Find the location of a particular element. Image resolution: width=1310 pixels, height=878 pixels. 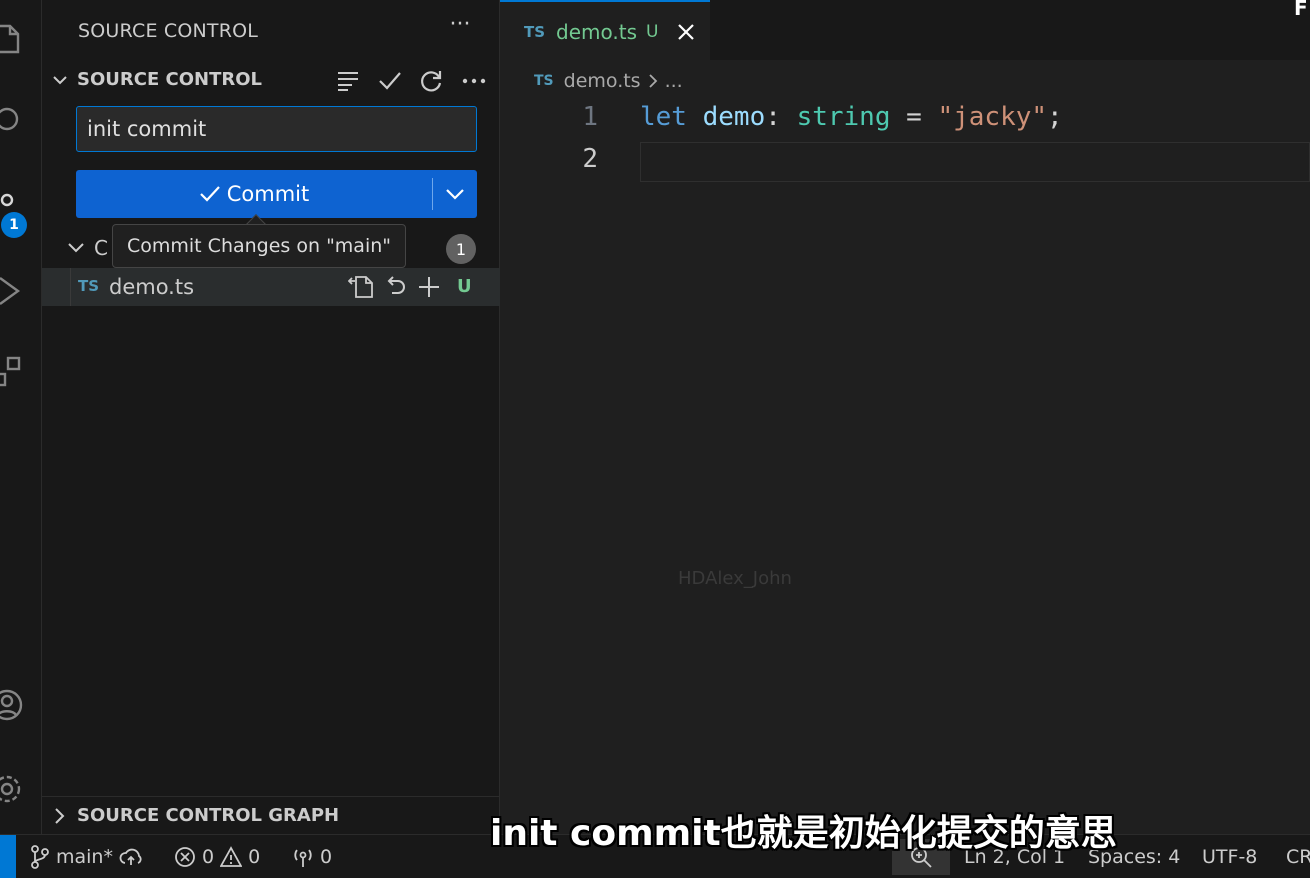

git-branch-icon is located at coordinates (40, 857).